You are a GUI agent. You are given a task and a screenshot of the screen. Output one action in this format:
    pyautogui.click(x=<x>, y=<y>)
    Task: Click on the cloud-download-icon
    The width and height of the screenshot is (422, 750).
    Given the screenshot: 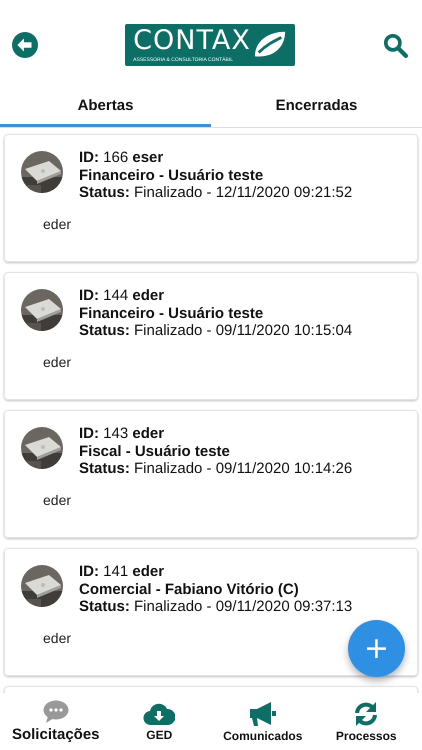 What is the action you would take?
    pyautogui.click(x=159, y=714)
    